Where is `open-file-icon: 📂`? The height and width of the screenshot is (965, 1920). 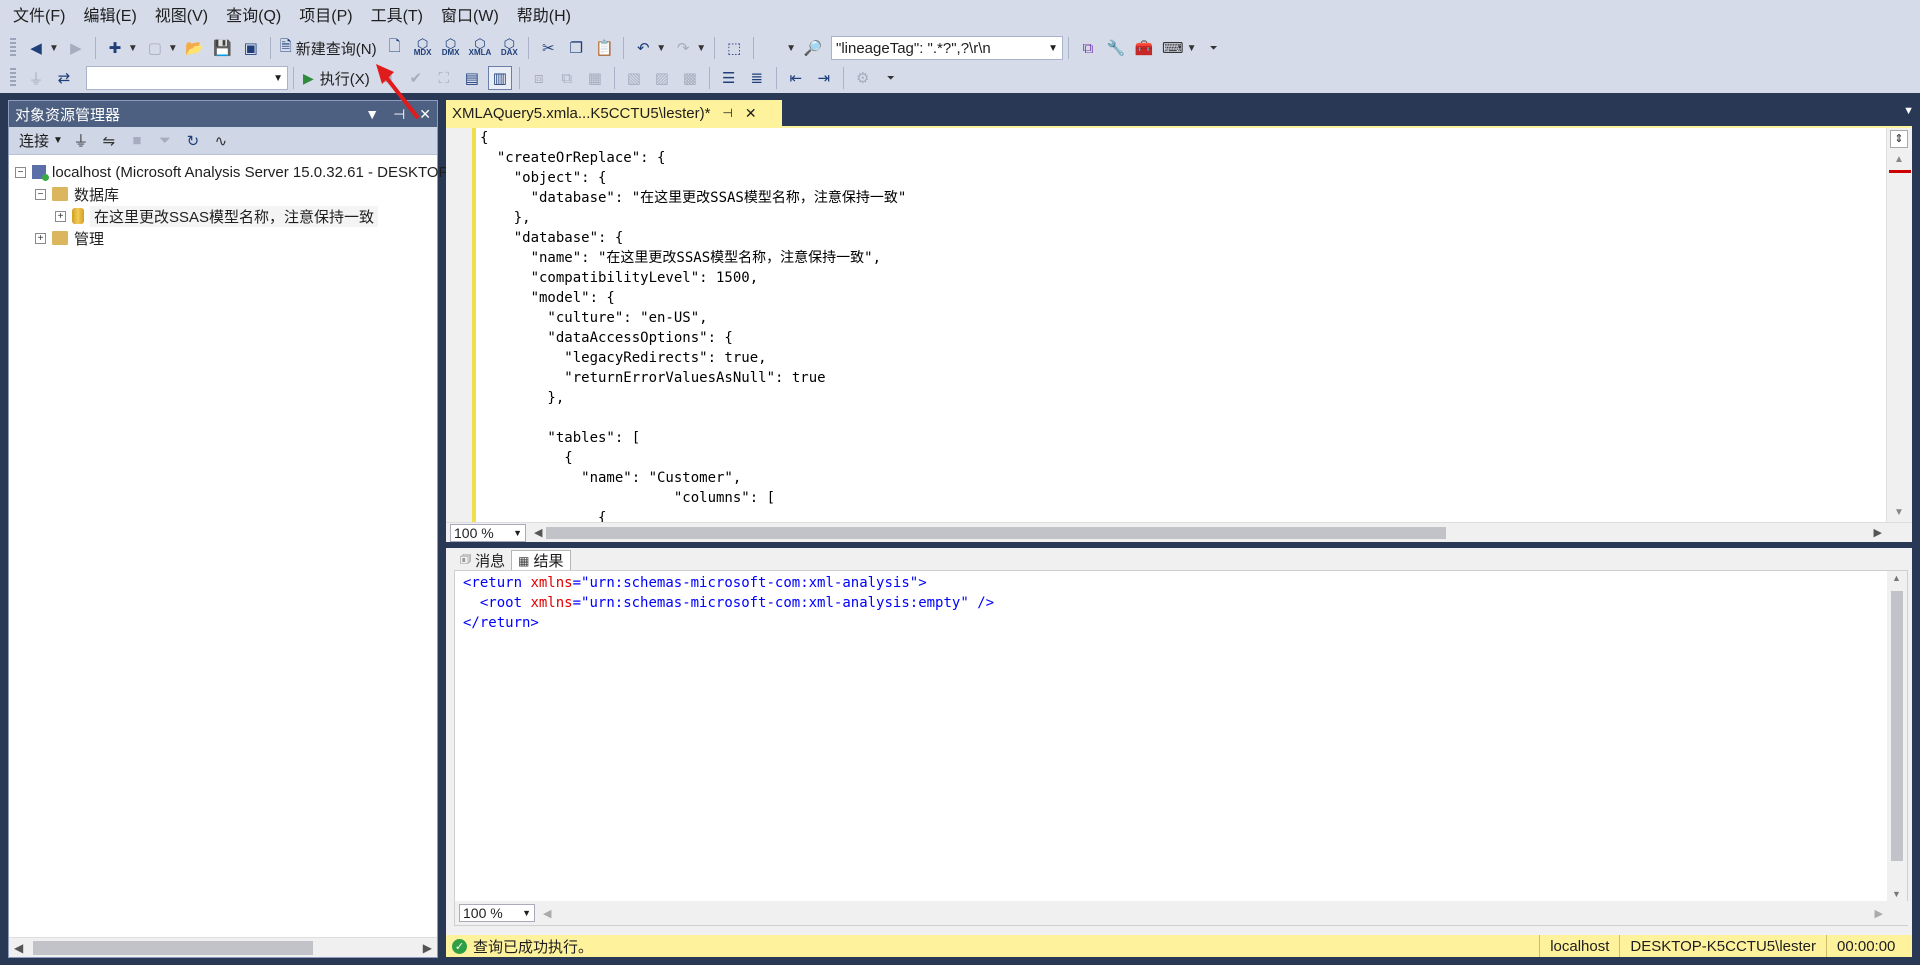 open-file-icon: 📂 is located at coordinates (195, 48).